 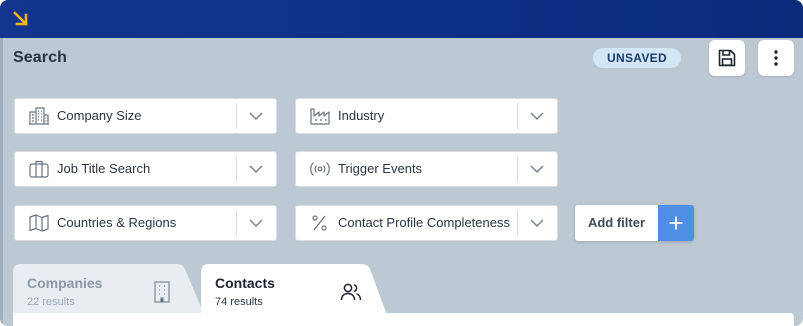 I want to click on add-filter-button: Add filter, so click(x=634, y=223).